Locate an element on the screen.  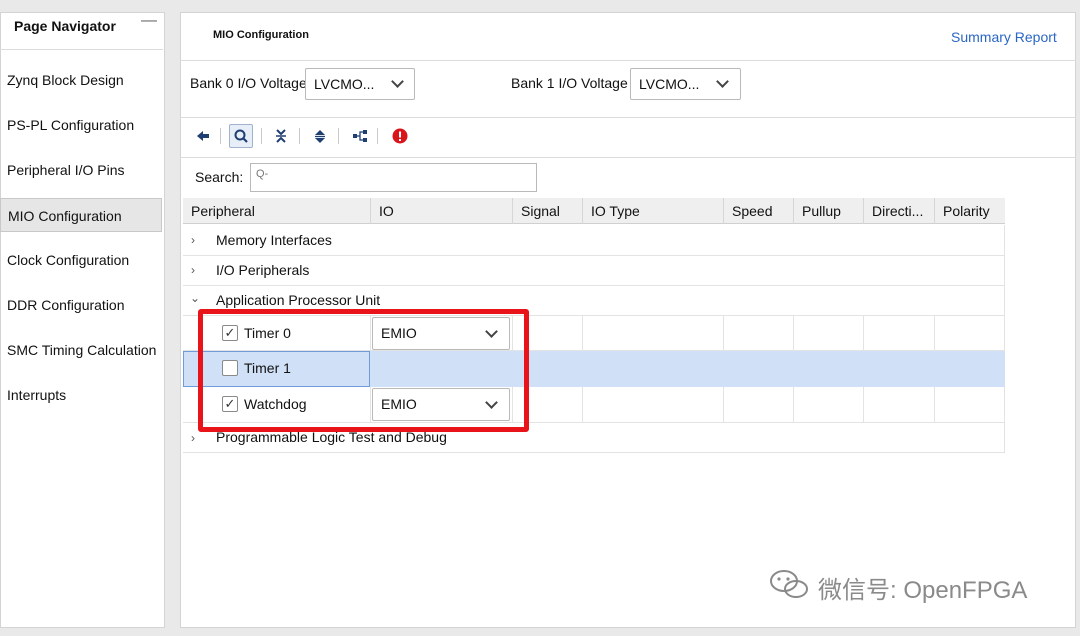
voltage-divider is located at coordinates (628, 117).